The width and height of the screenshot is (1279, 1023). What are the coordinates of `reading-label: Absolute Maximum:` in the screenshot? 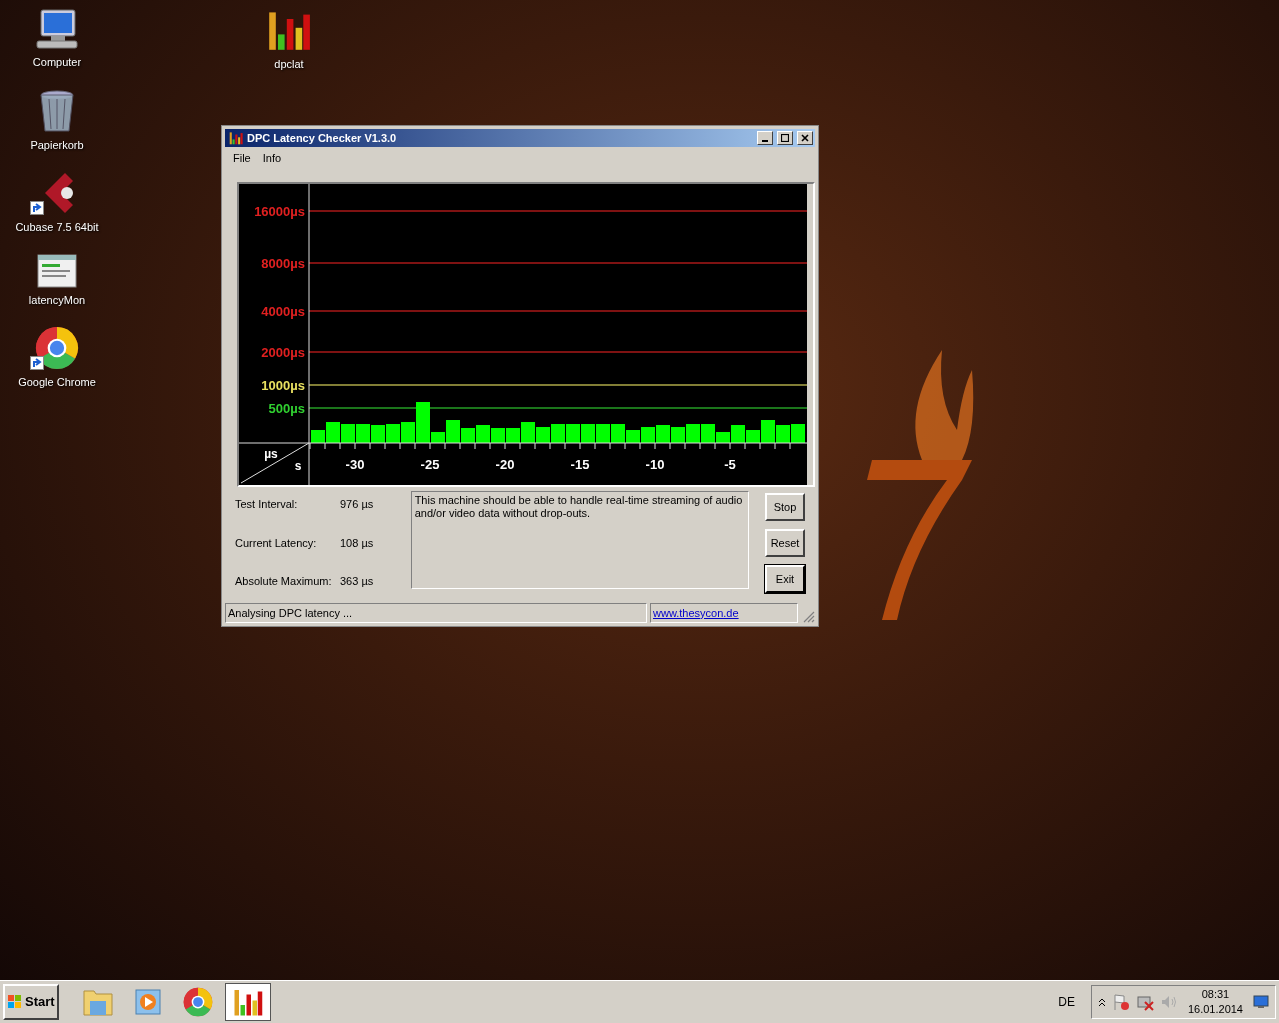 It's located at (284, 581).